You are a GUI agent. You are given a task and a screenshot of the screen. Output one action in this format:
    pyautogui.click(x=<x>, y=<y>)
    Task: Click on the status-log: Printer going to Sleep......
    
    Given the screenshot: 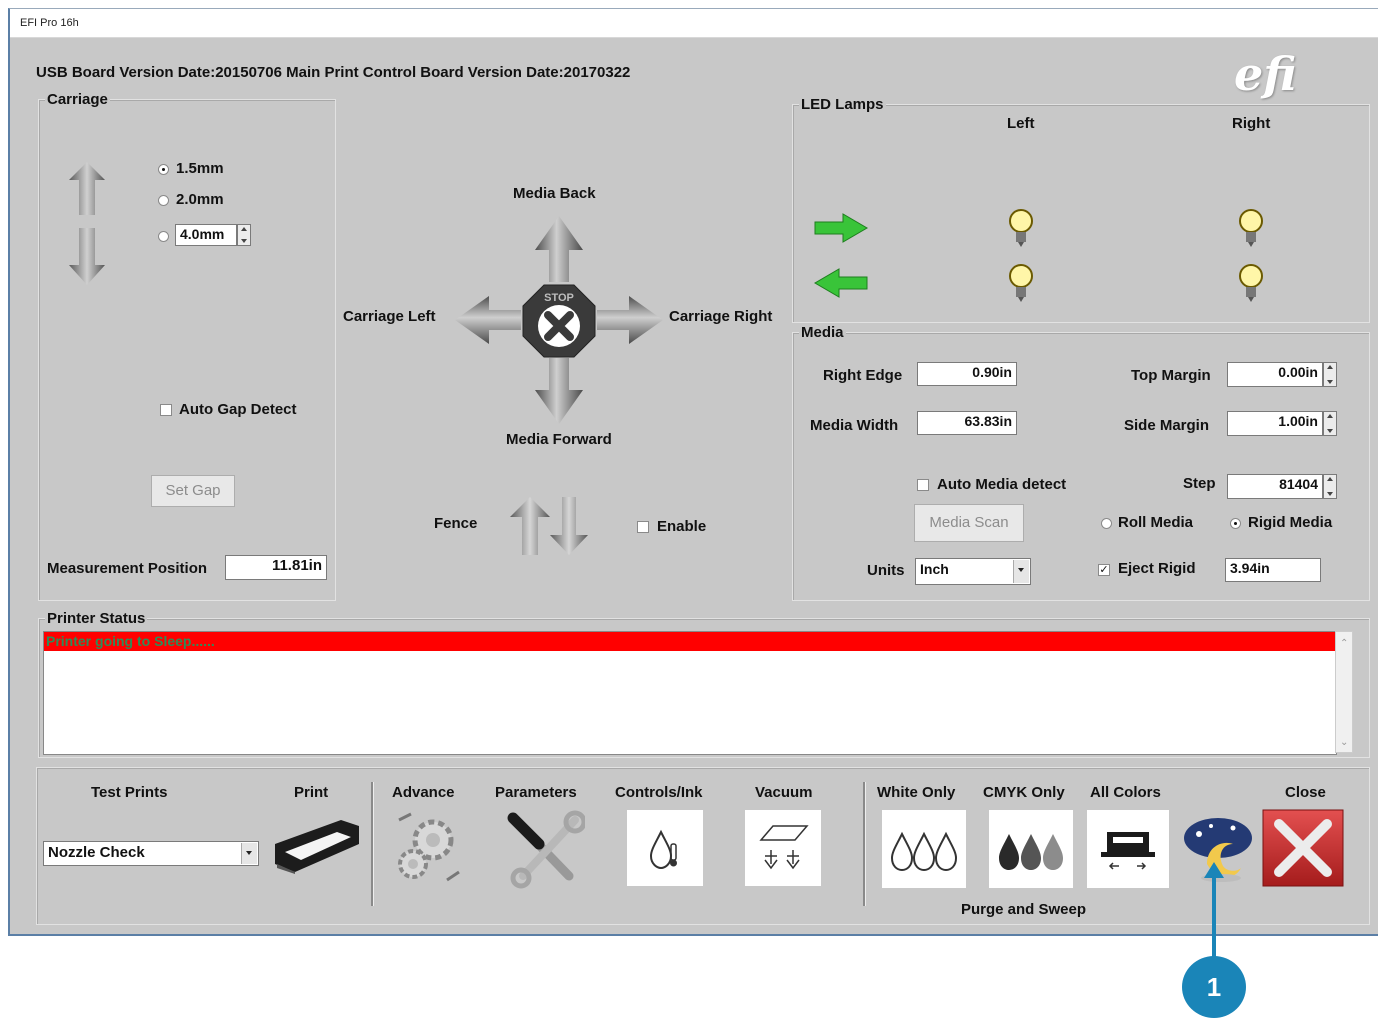 What is the action you would take?
    pyautogui.click(x=690, y=693)
    